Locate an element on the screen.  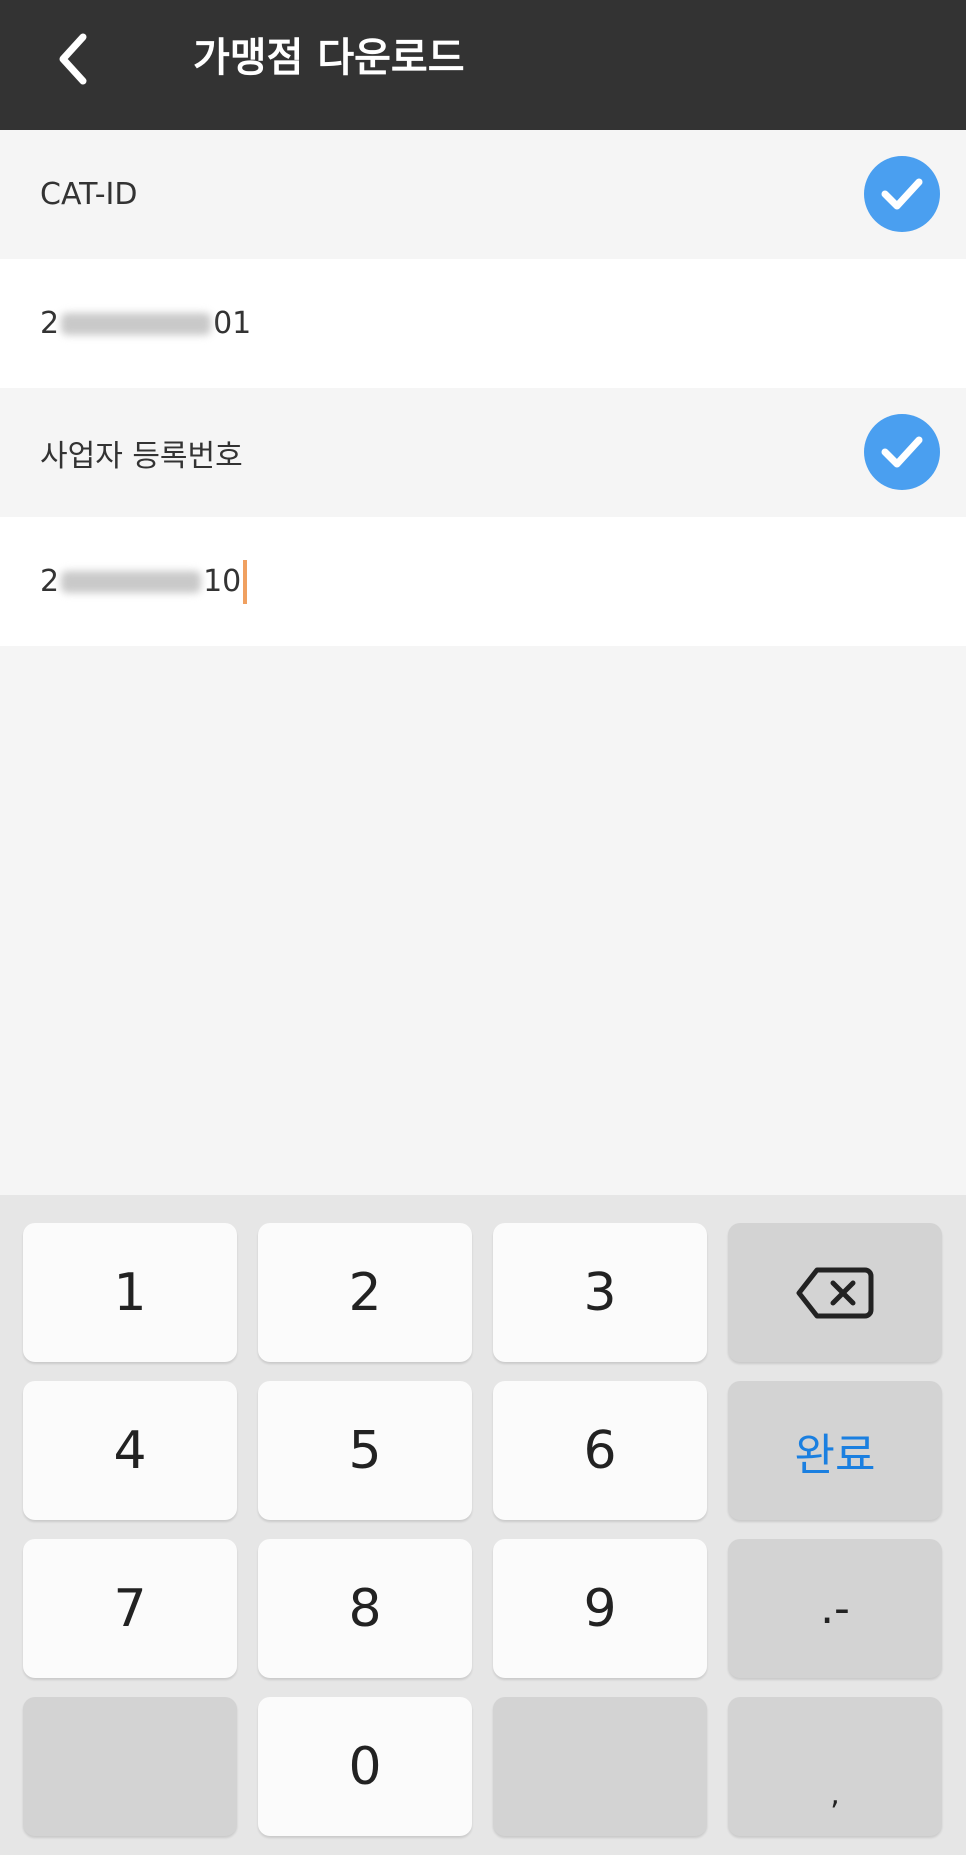
chevron-left-icon is located at coordinates (73, 59).